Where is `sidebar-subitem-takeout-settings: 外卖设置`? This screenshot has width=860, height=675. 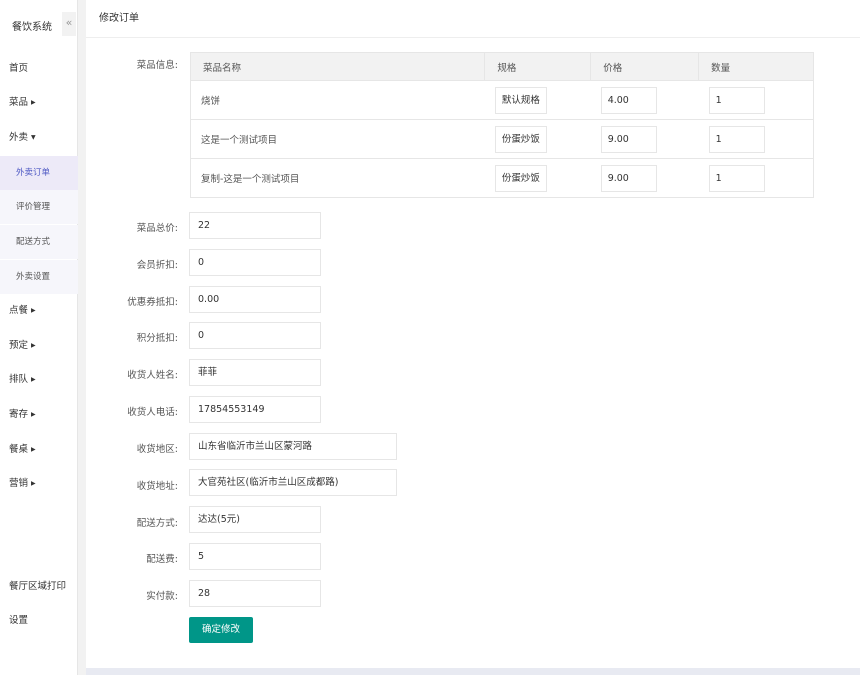
sidebar-subitem-takeout-settings: 外卖设置 is located at coordinates (39, 277).